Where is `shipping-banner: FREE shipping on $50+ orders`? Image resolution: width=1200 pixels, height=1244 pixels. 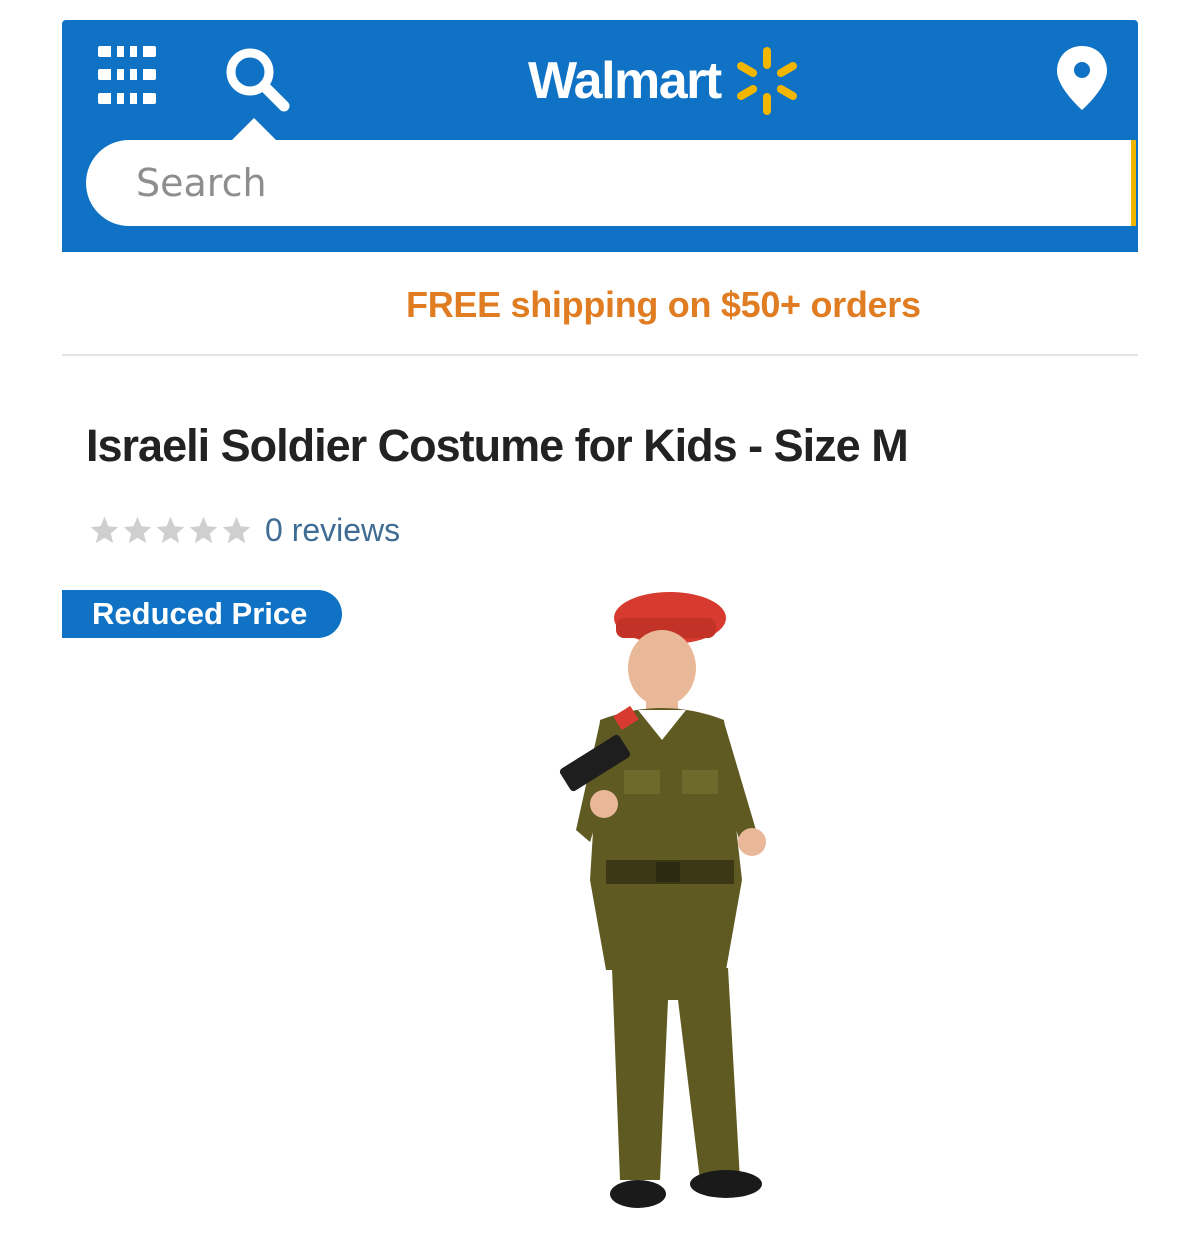 shipping-banner: FREE shipping on $50+ orders is located at coordinates (600, 304).